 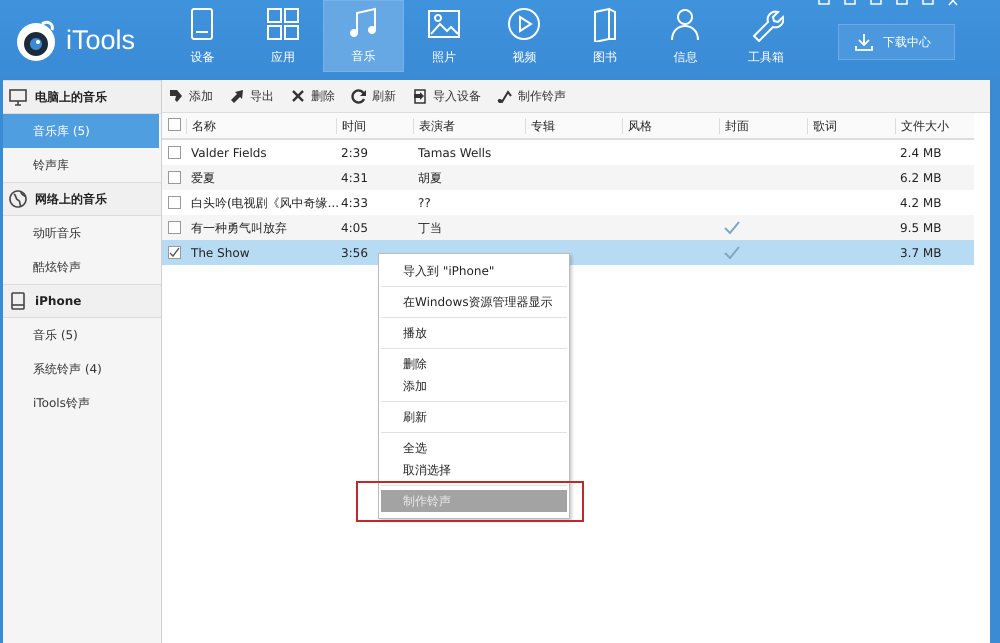 I want to click on toolbar-button: 导入设备, so click(x=446, y=96).